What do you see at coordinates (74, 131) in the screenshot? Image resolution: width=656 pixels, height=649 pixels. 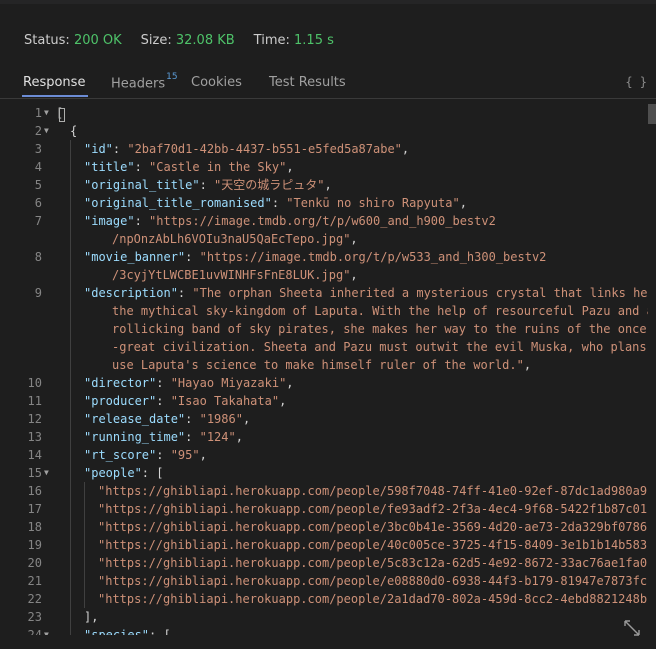 I see `json-punct: {` at bounding box center [74, 131].